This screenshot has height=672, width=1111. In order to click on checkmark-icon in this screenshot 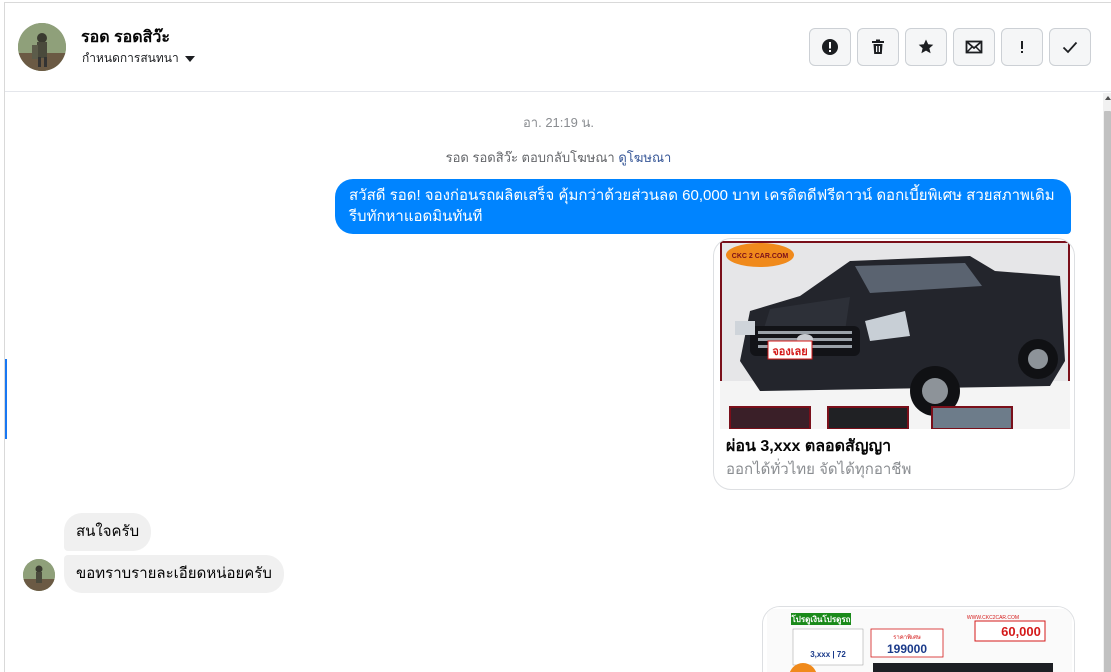, I will do `click(1070, 47)`.